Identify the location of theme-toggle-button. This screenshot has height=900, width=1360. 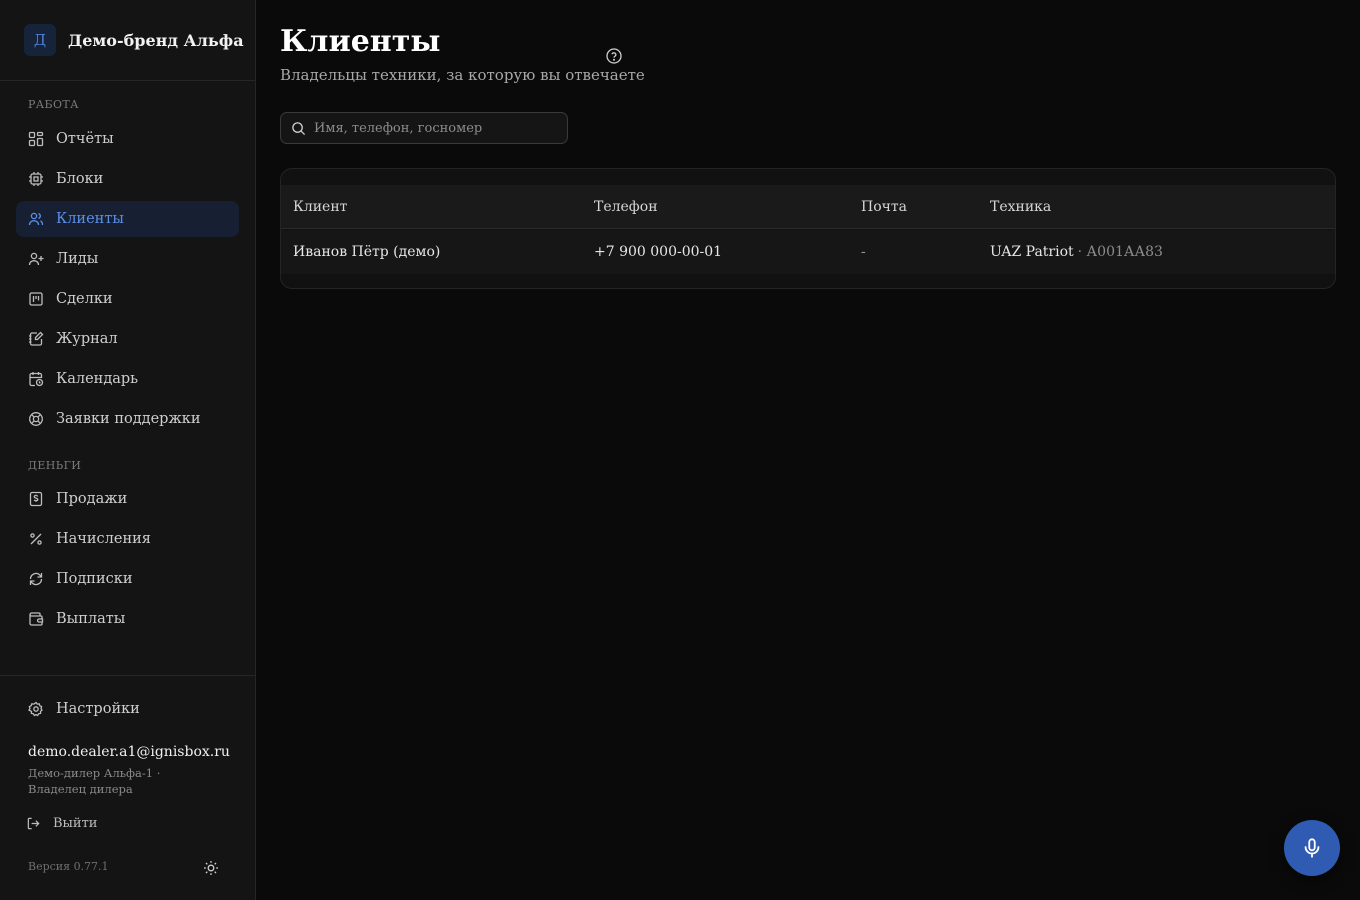
(211, 868).